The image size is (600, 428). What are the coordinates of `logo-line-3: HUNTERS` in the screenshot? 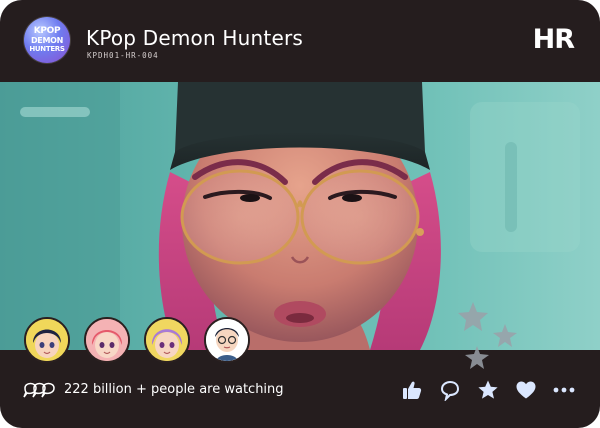 It's located at (47, 48).